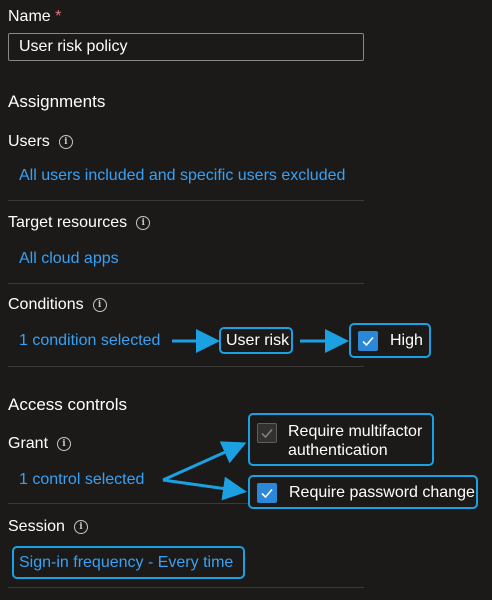  What do you see at coordinates (255, 415) in the screenshot?
I see `annotation-arrows` at bounding box center [255, 415].